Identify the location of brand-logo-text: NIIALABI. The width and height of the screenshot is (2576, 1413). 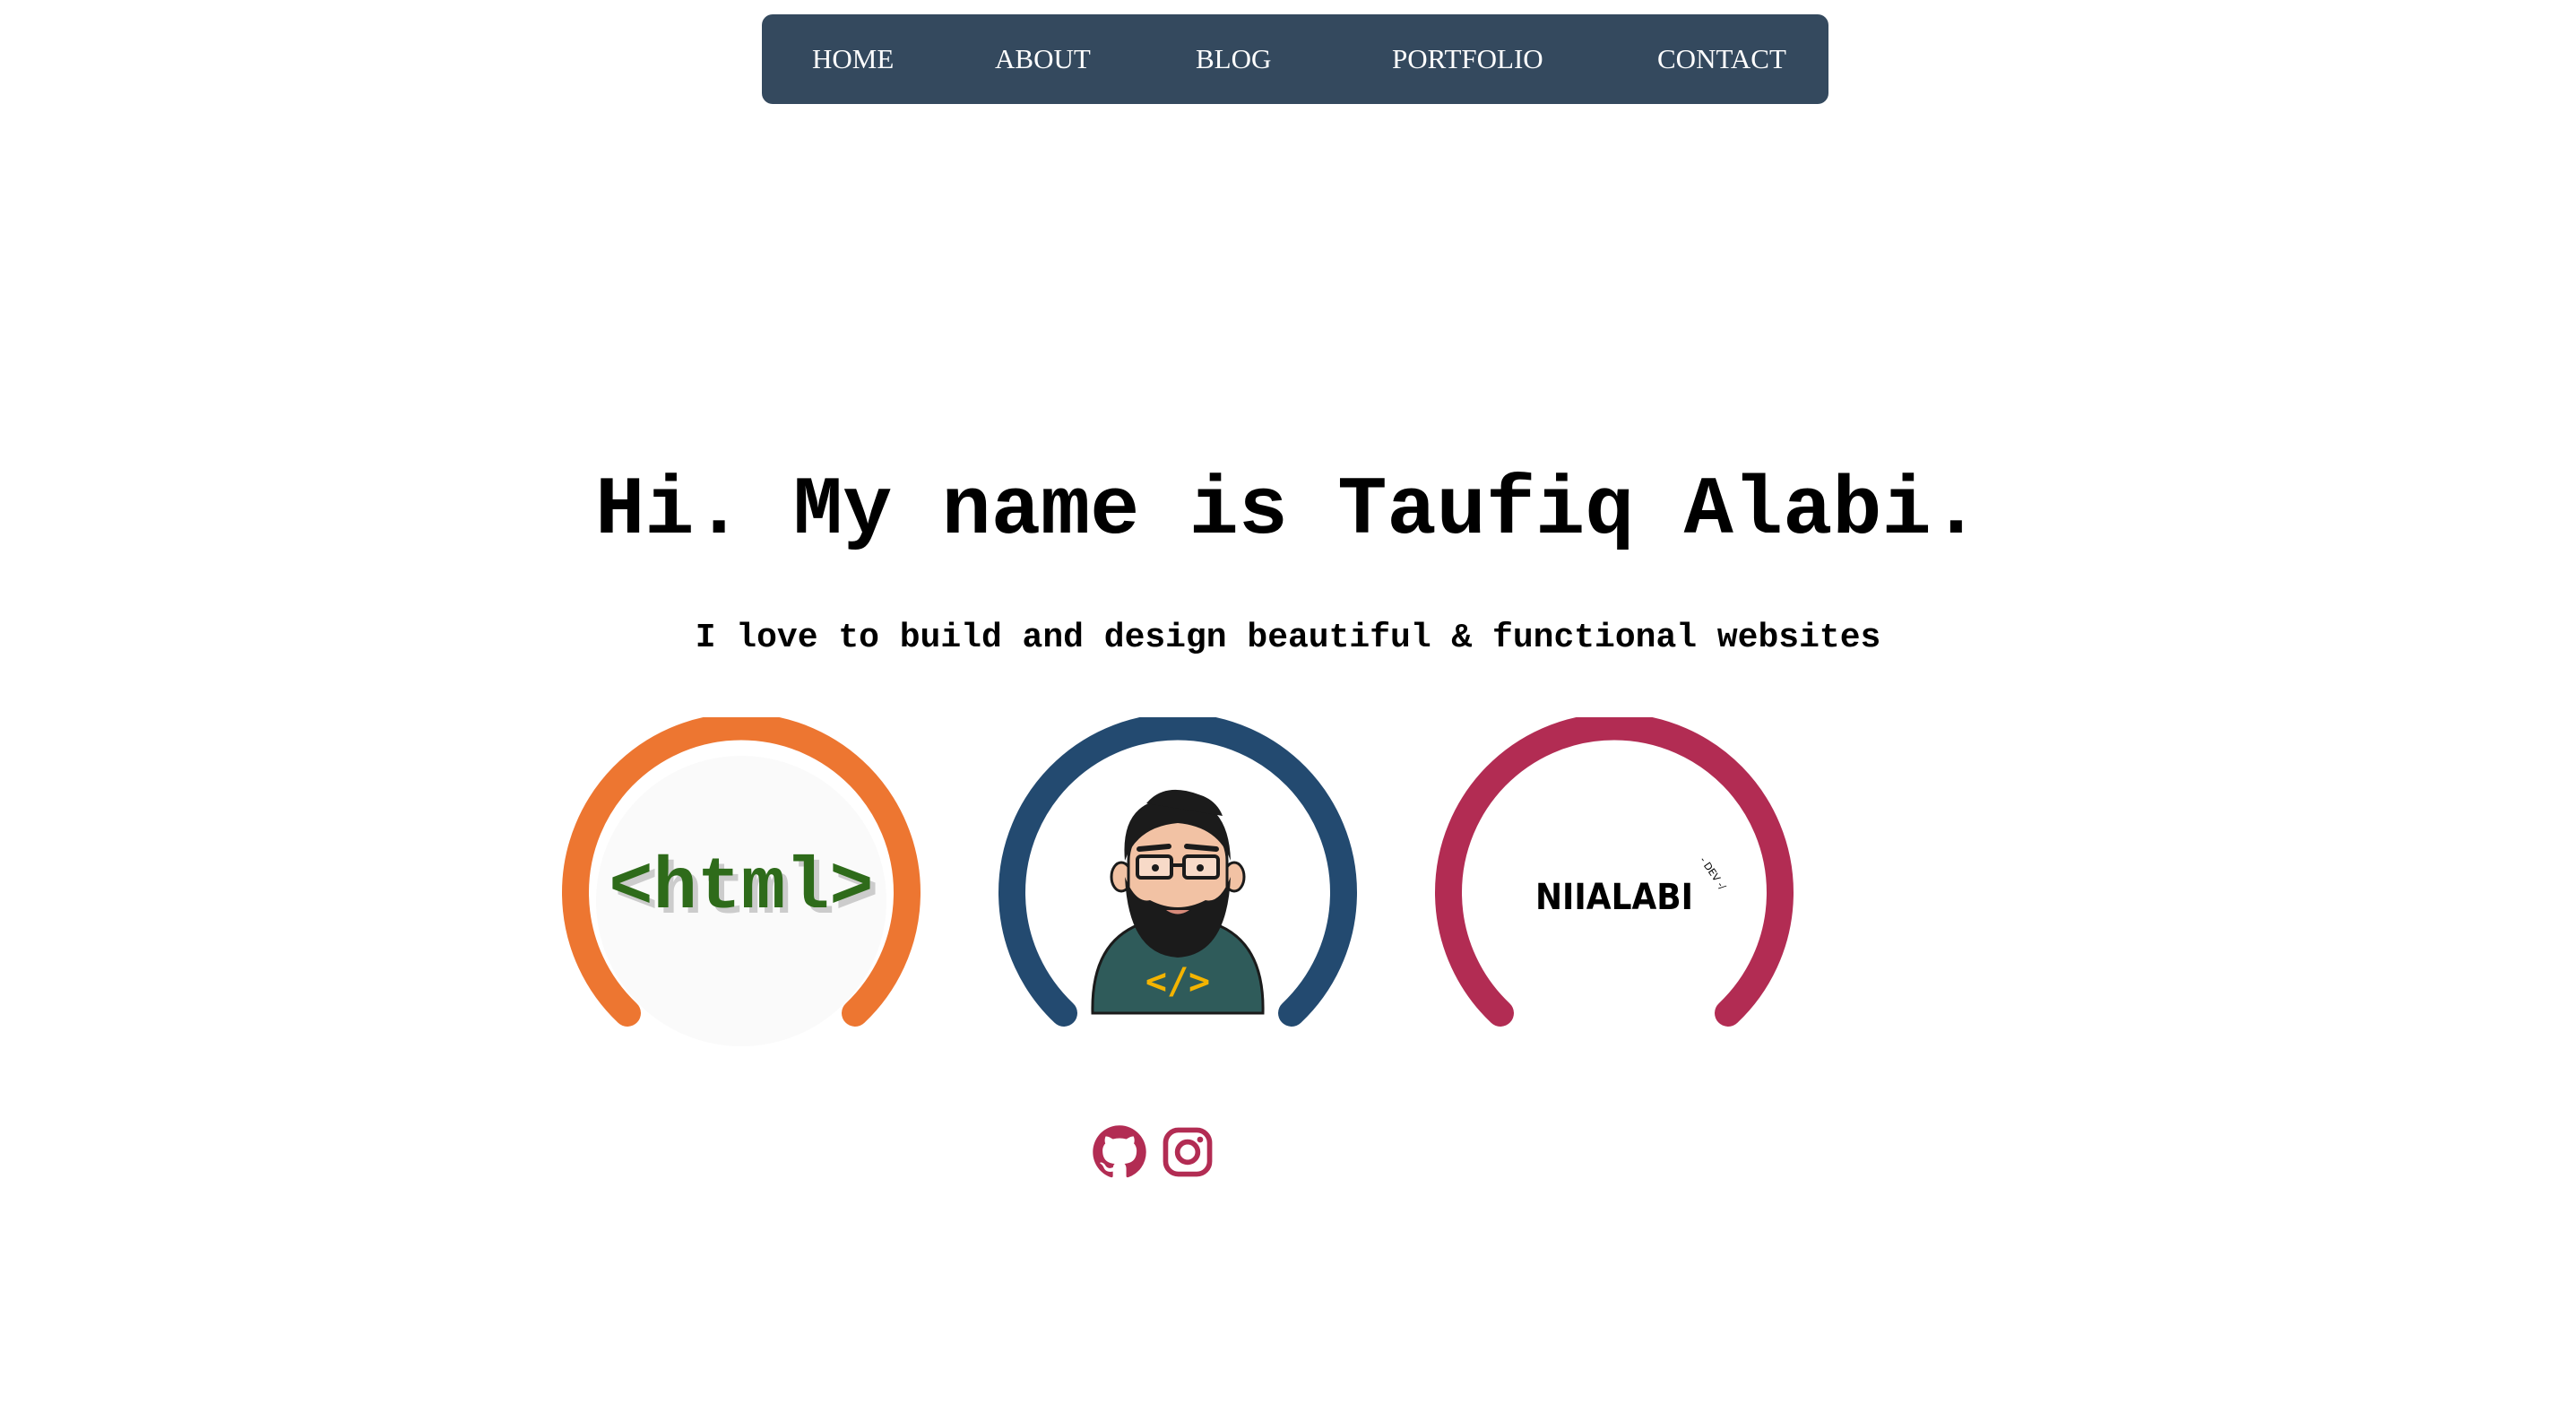
(1614, 897).